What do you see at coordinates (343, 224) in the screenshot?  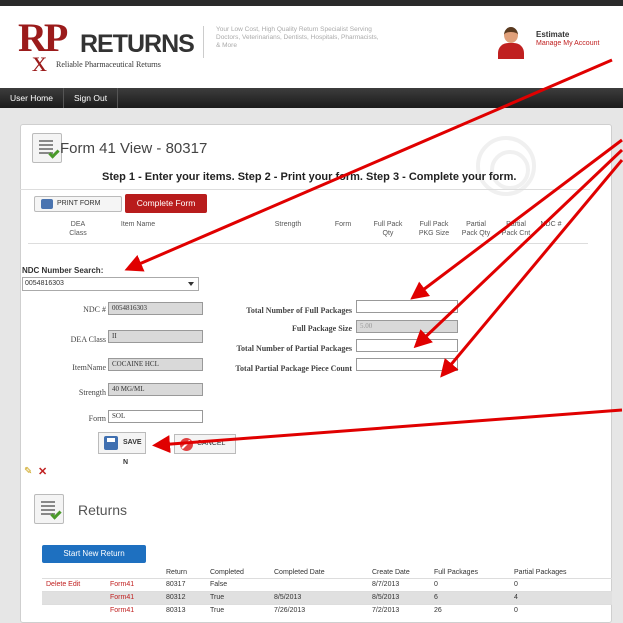 I see `col-form: Form` at bounding box center [343, 224].